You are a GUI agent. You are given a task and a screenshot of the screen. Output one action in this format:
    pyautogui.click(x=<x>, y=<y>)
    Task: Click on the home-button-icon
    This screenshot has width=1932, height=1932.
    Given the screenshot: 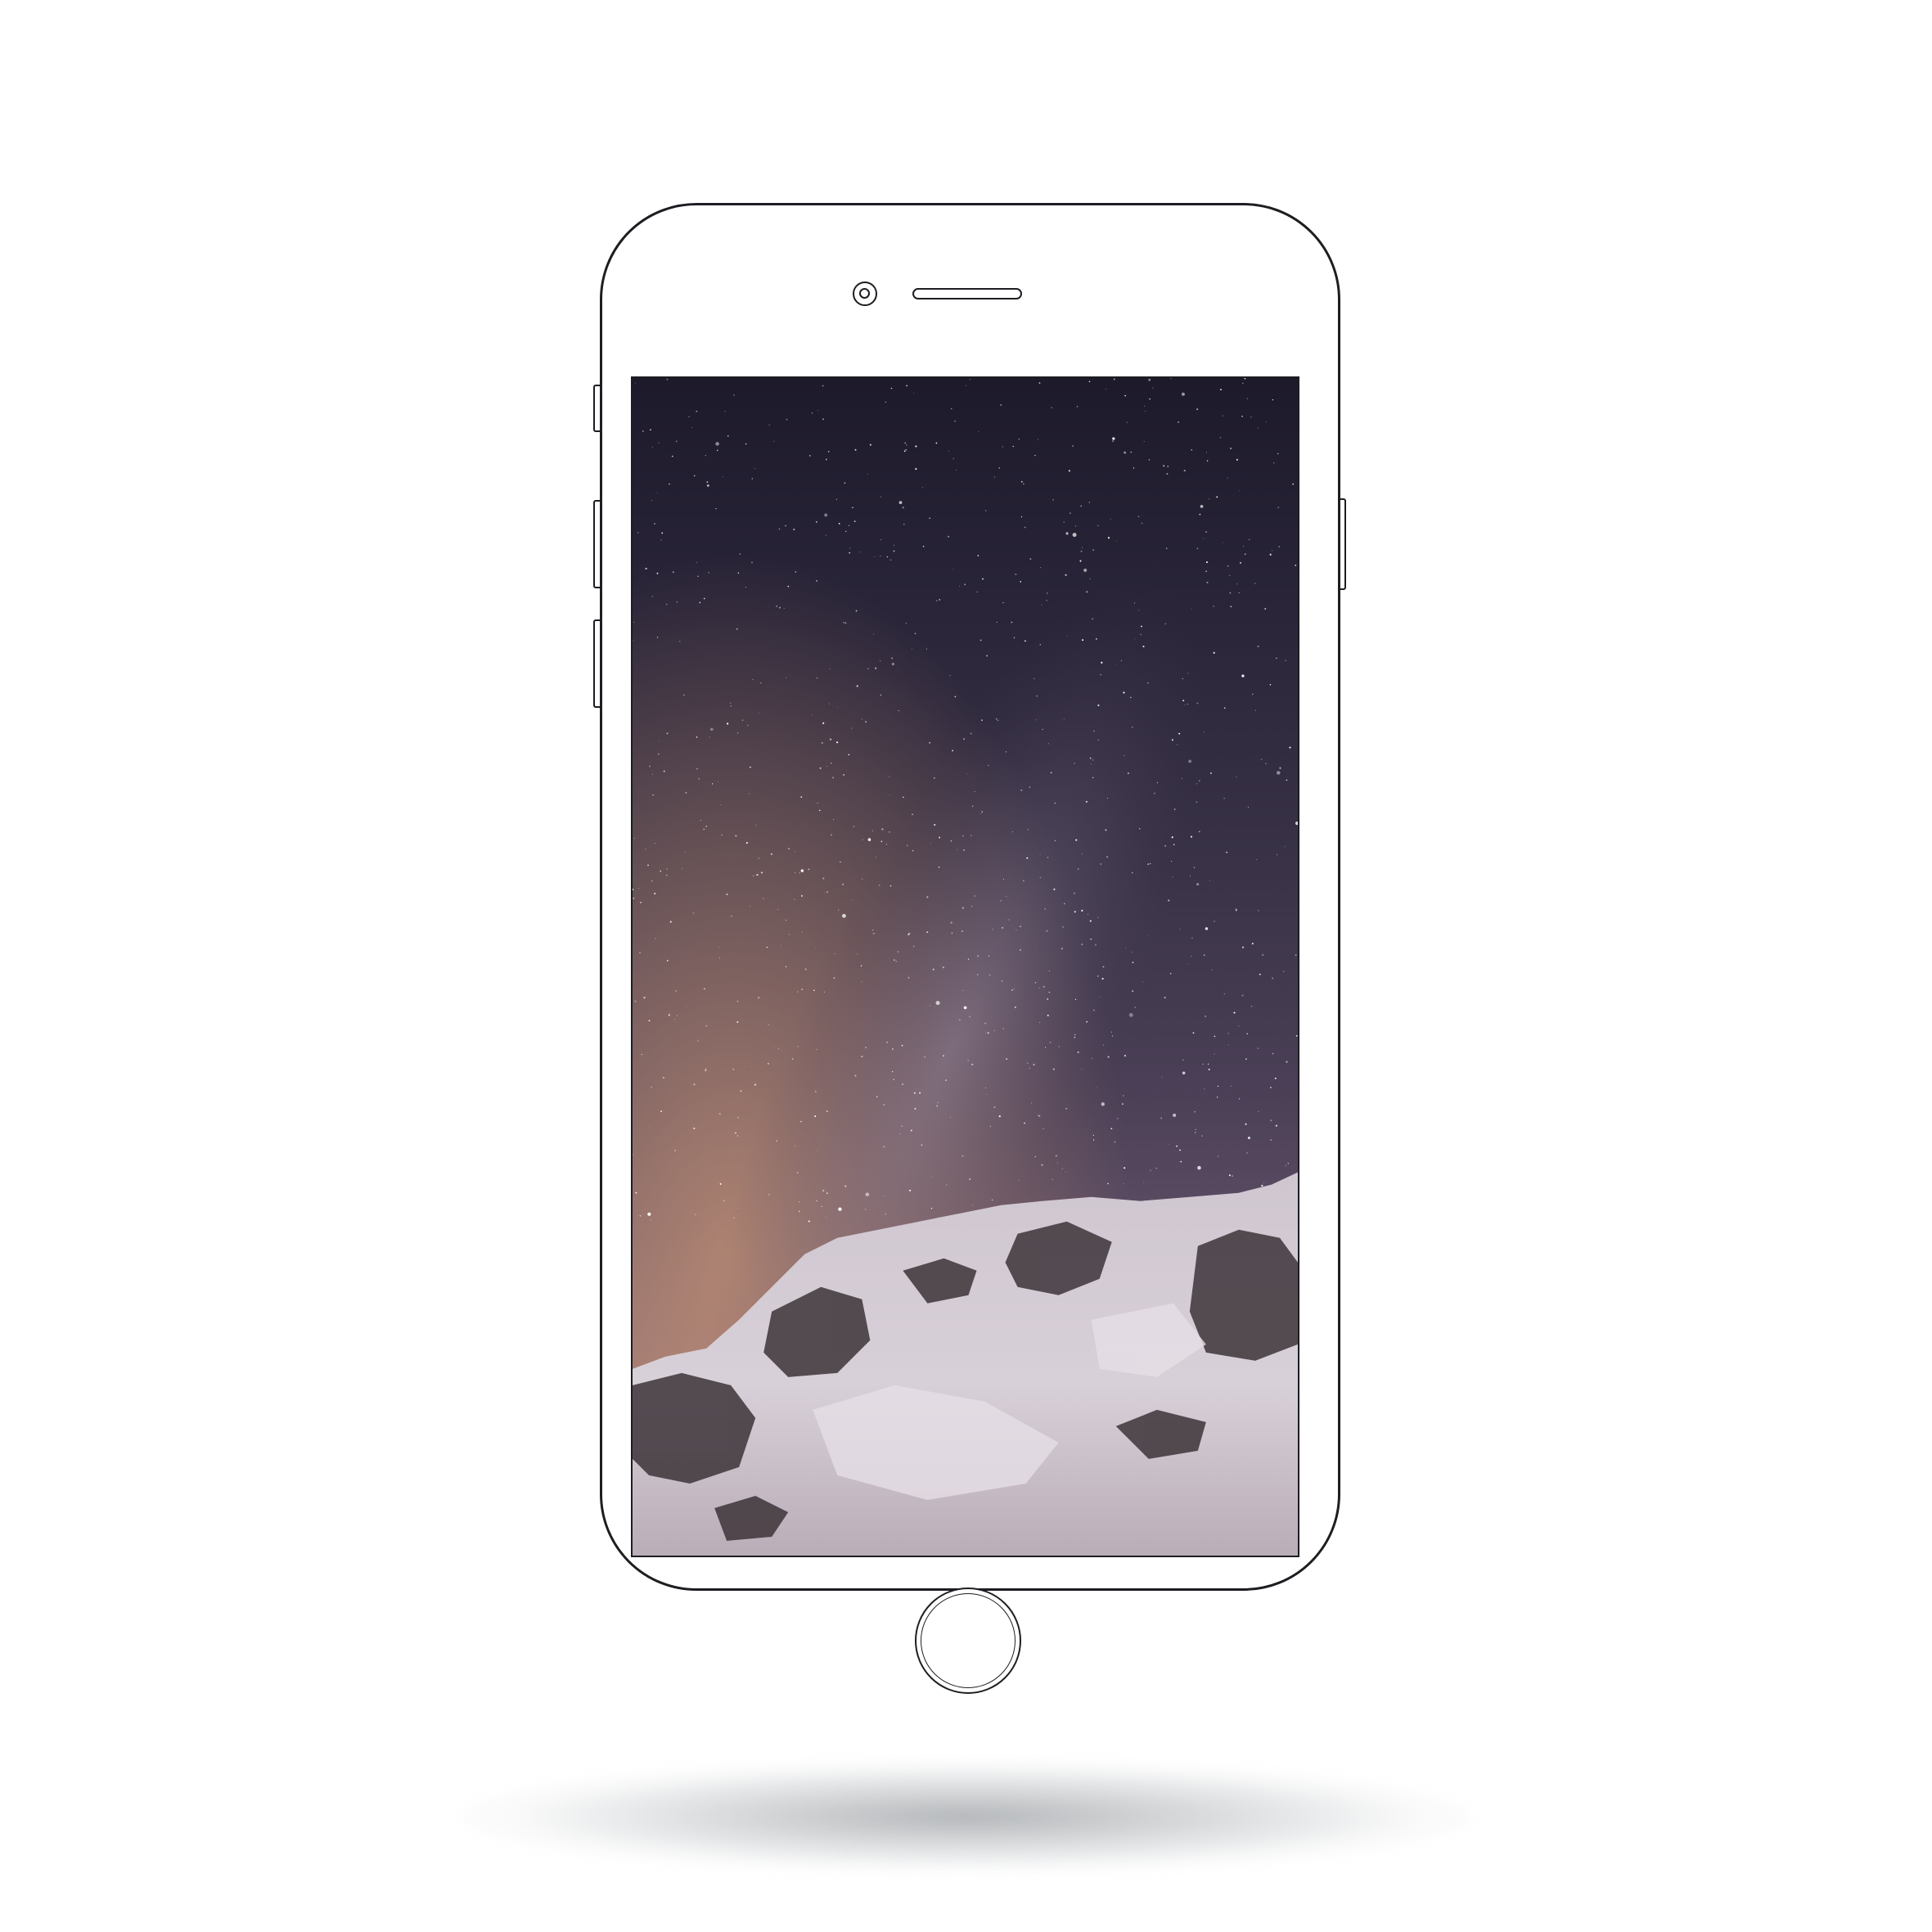 What is the action you would take?
    pyautogui.click(x=968, y=1641)
    